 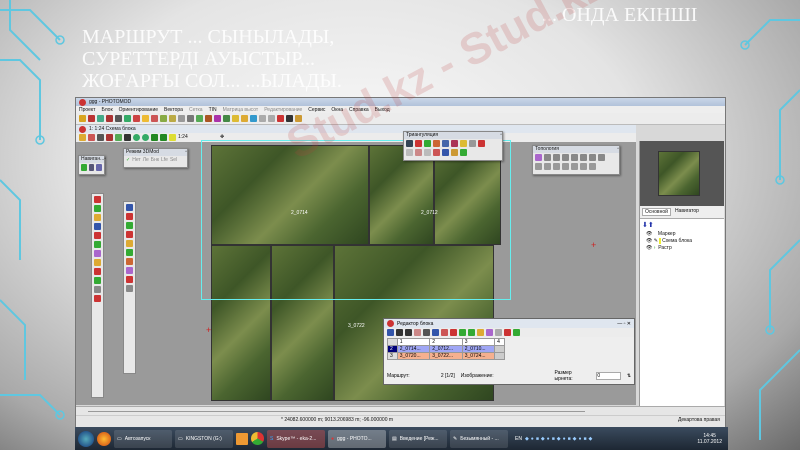 What do you see at coordinates (87, 110) in the screenshot?
I see `menu-project: Проект` at bounding box center [87, 110].